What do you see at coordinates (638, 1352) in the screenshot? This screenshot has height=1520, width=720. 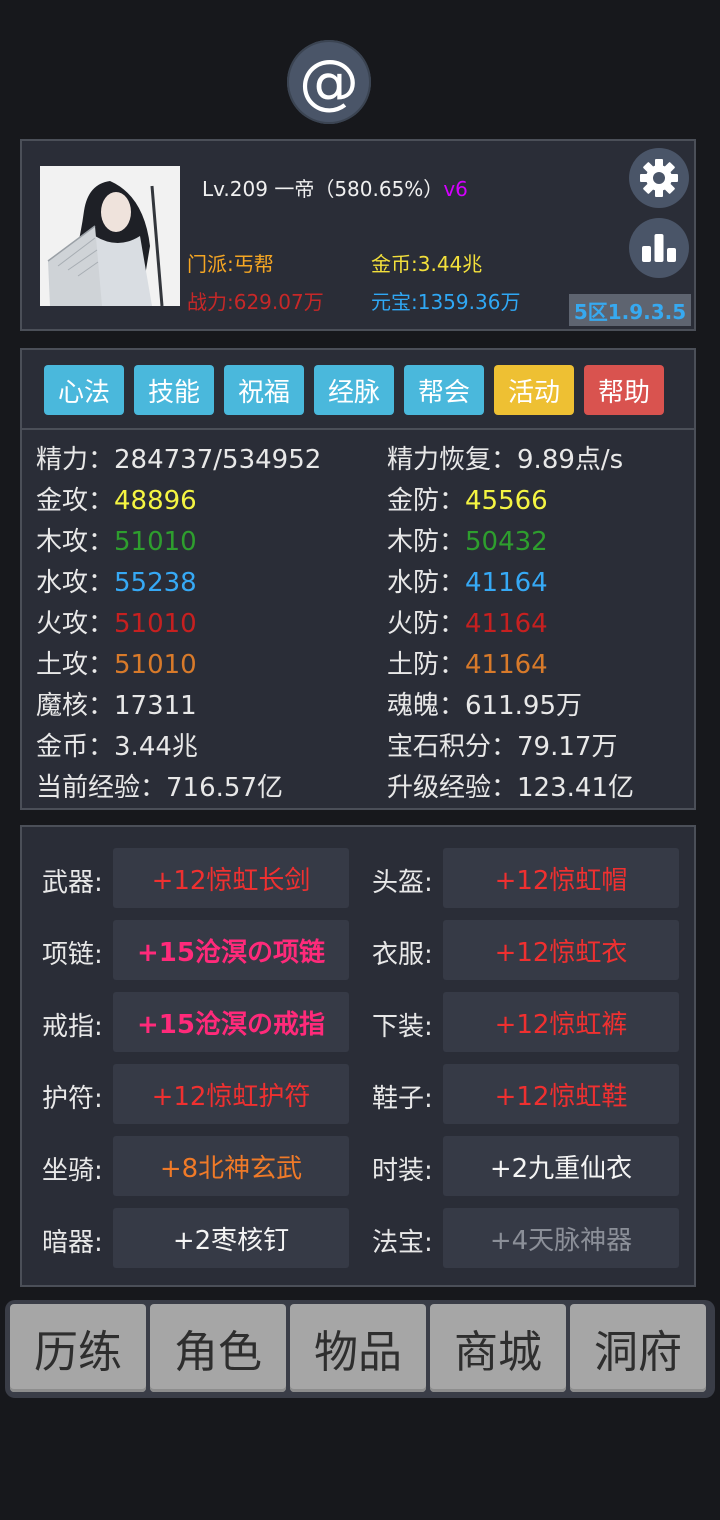 I see `tab-label: 洞府` at bounding box center [638, 1352].